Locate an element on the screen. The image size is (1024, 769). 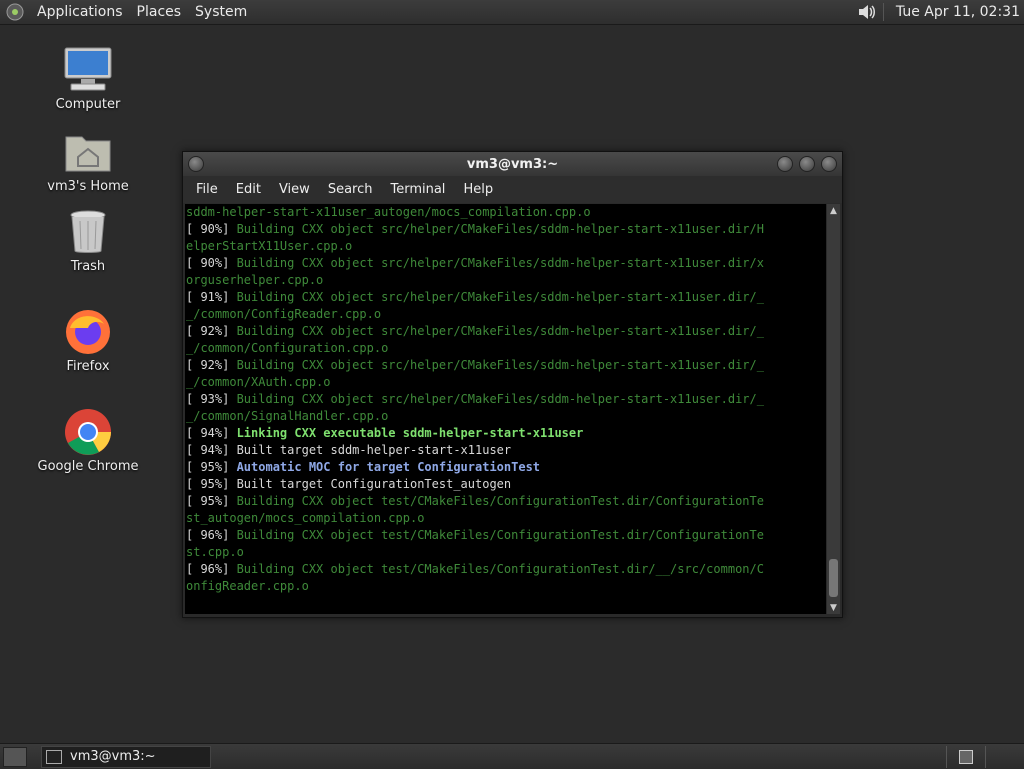
computer-icon is located at coordinates (88, 70).